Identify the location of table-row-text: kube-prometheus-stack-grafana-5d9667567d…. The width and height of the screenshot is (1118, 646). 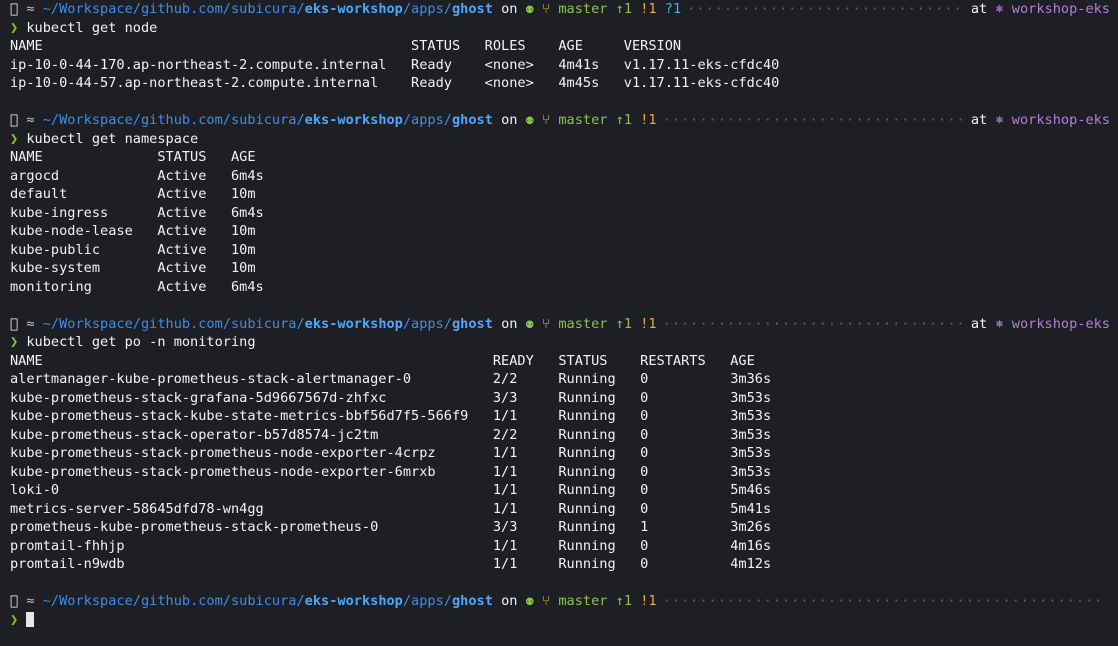
(391, 397).